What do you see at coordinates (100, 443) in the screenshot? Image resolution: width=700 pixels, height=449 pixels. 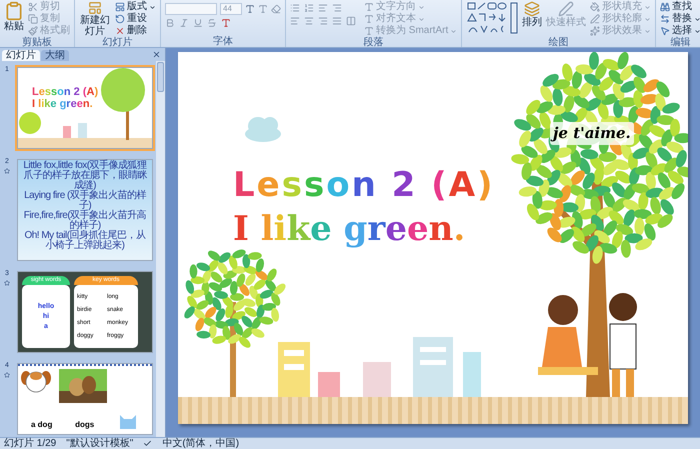 I see `theme-name: "默认设计模板"` at bounding box center [100, 443].